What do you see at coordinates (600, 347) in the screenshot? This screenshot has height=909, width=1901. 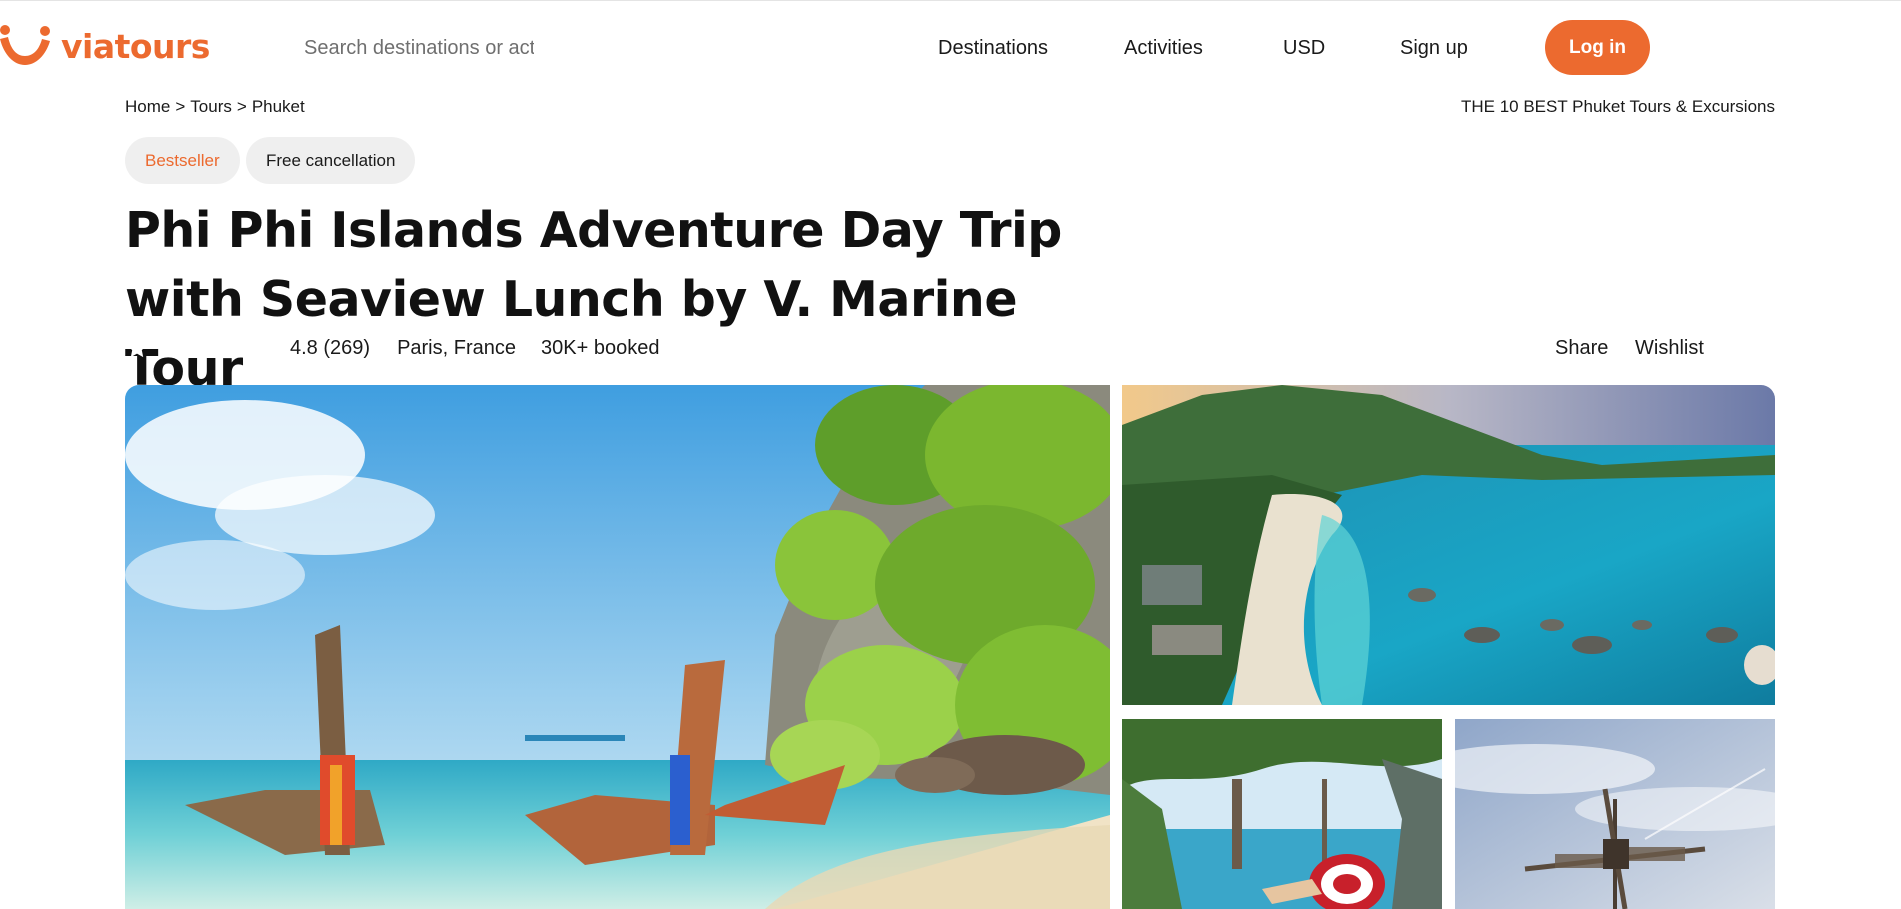 I see `booked-count: 30K+ booked` at bounding box center [600, 347].